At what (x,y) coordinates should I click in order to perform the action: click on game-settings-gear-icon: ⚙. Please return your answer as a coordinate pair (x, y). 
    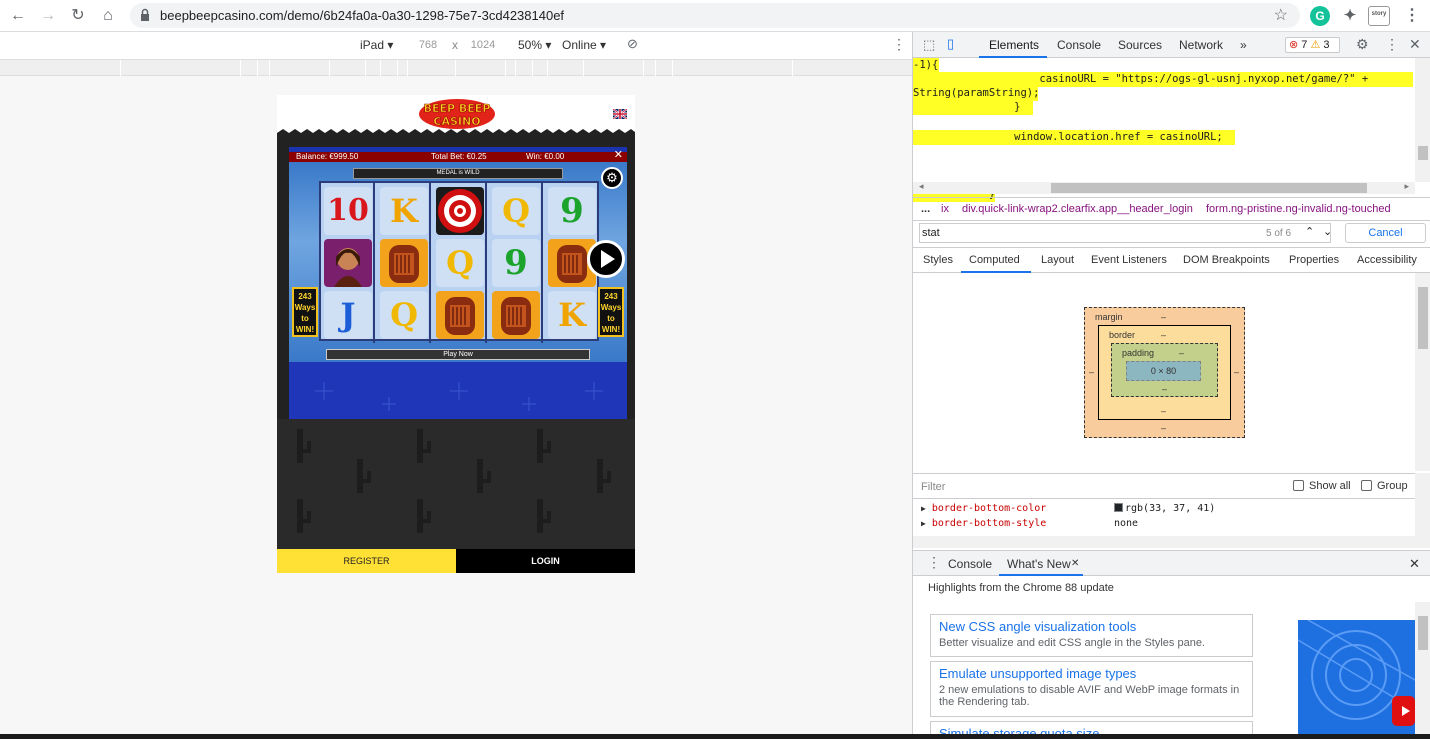
    Looking at the image, I should click on (612, 178).